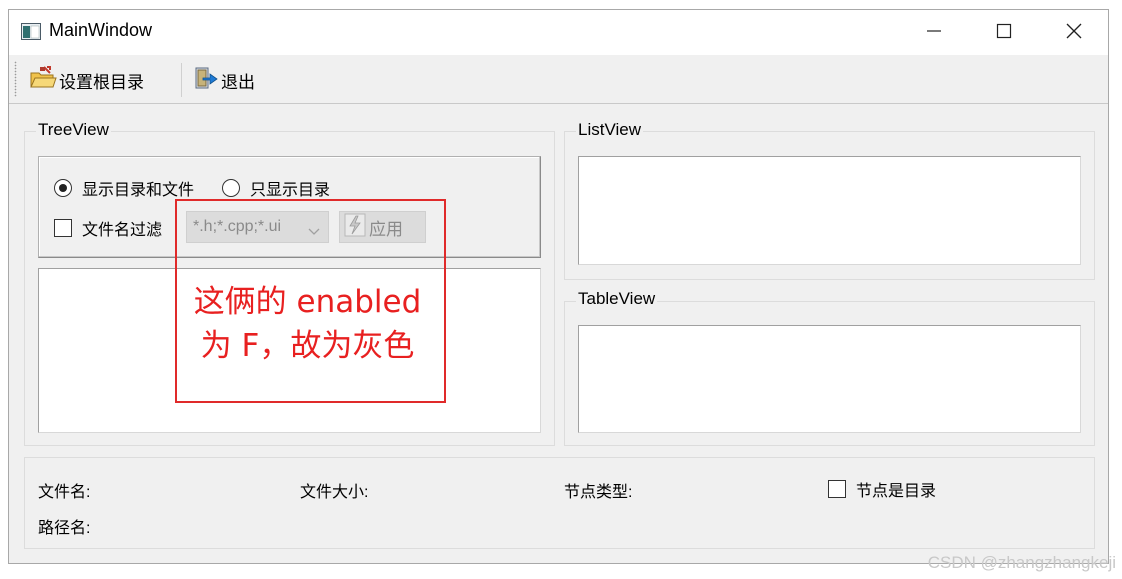 The width and height of the screenshot is (1122, 579). What do you see at coordinates (207, 80) in the screenshot?
I see `exit-door-icon` at bounding box center [207, 80].